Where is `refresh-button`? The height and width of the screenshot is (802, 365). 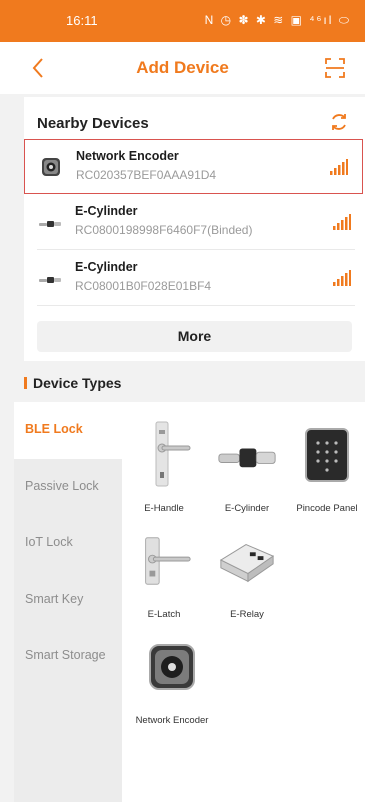 refresh-button is located at coordinates (339, 122).